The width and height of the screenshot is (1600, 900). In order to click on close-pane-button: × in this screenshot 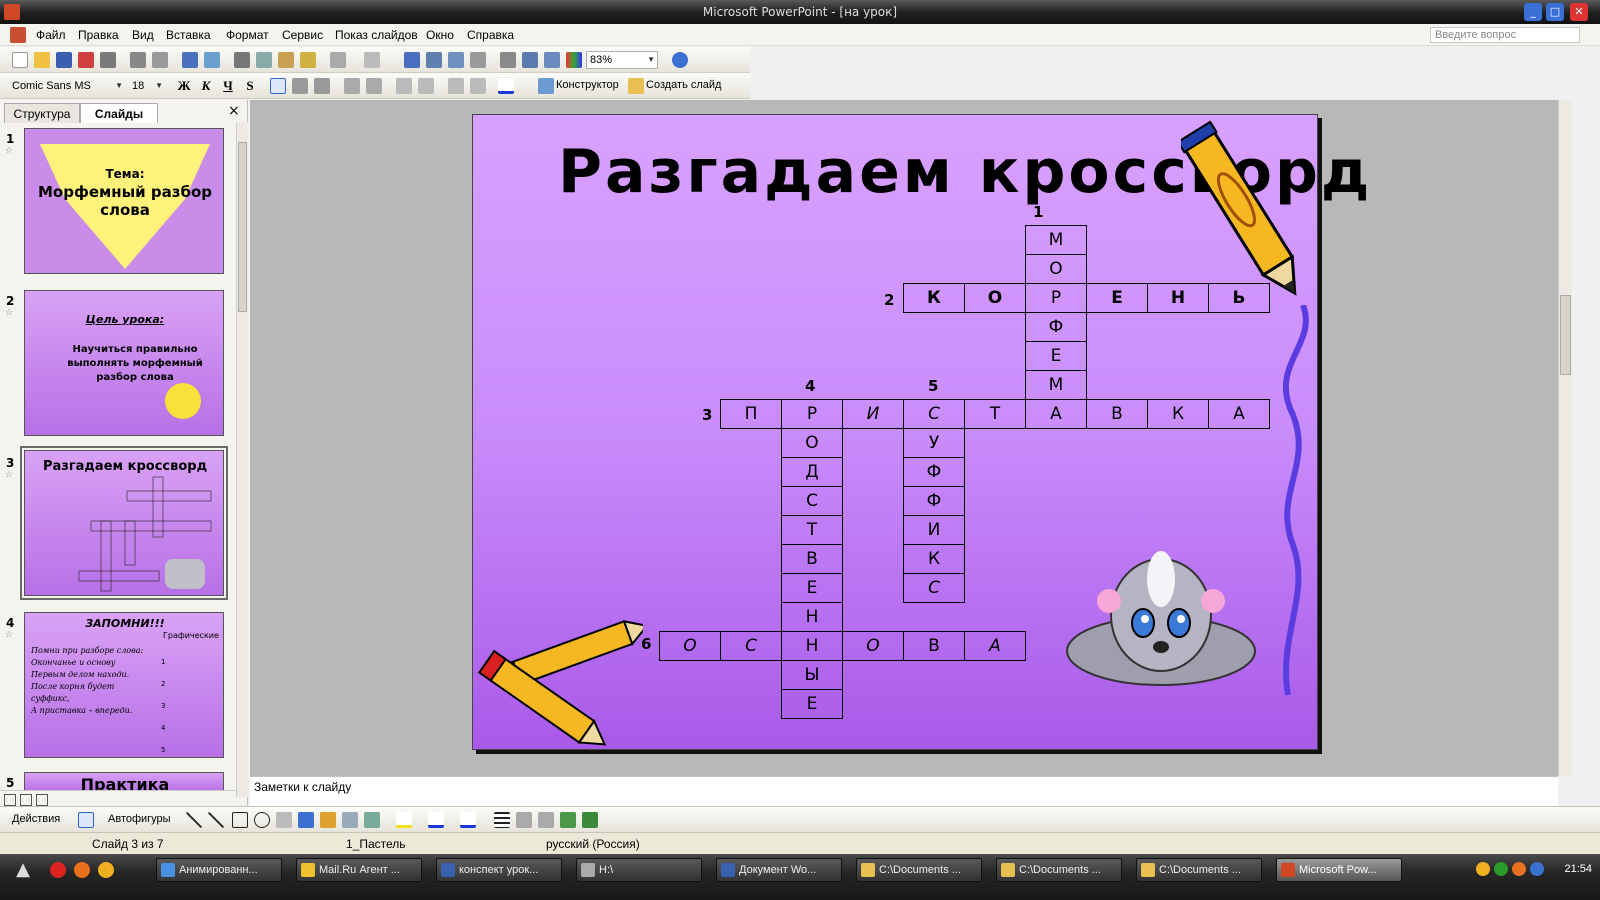, I will do `click(234, 111)`.